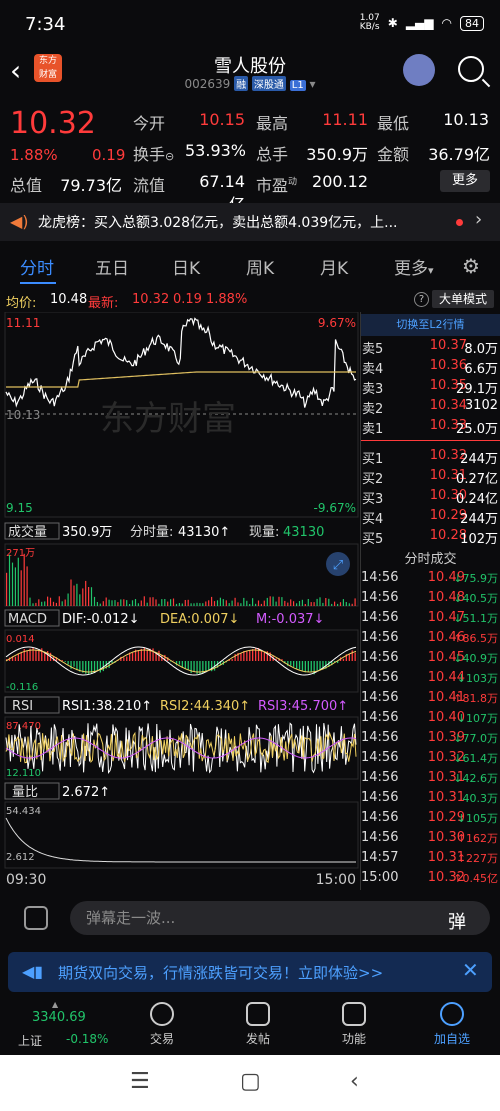 Image resolution: width=500 pixels, height=1111 pixels. I want to click on tick-volume: ↓103万, so click(477, 678).